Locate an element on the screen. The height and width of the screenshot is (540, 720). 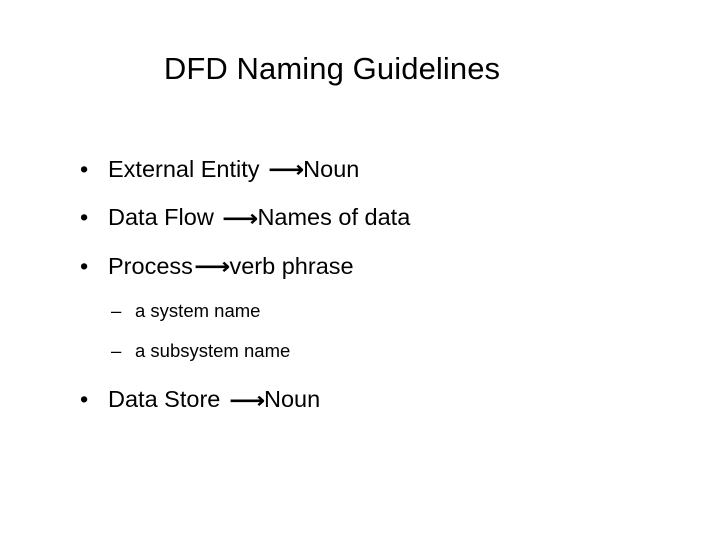
page-title: DFD Naming Guidelines is located at coordinates (332, 68).